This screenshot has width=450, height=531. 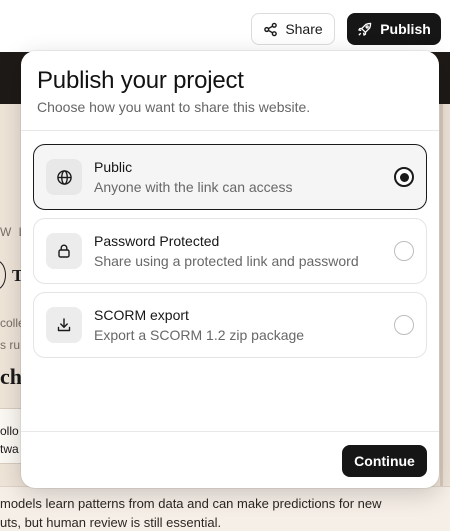 I want to click on option-title: Password Protected, so click(x=157, y=241).